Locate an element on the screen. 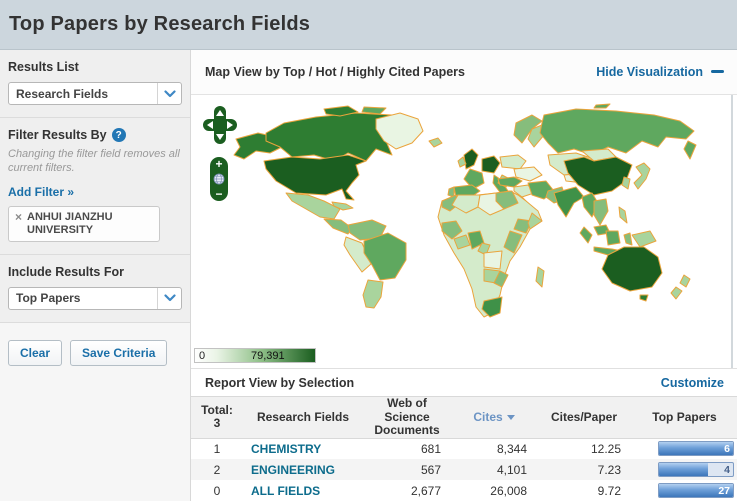 This screenshot has width=737, height=501. map-region-thailand-vietnam is located at coordinates (601, 212).